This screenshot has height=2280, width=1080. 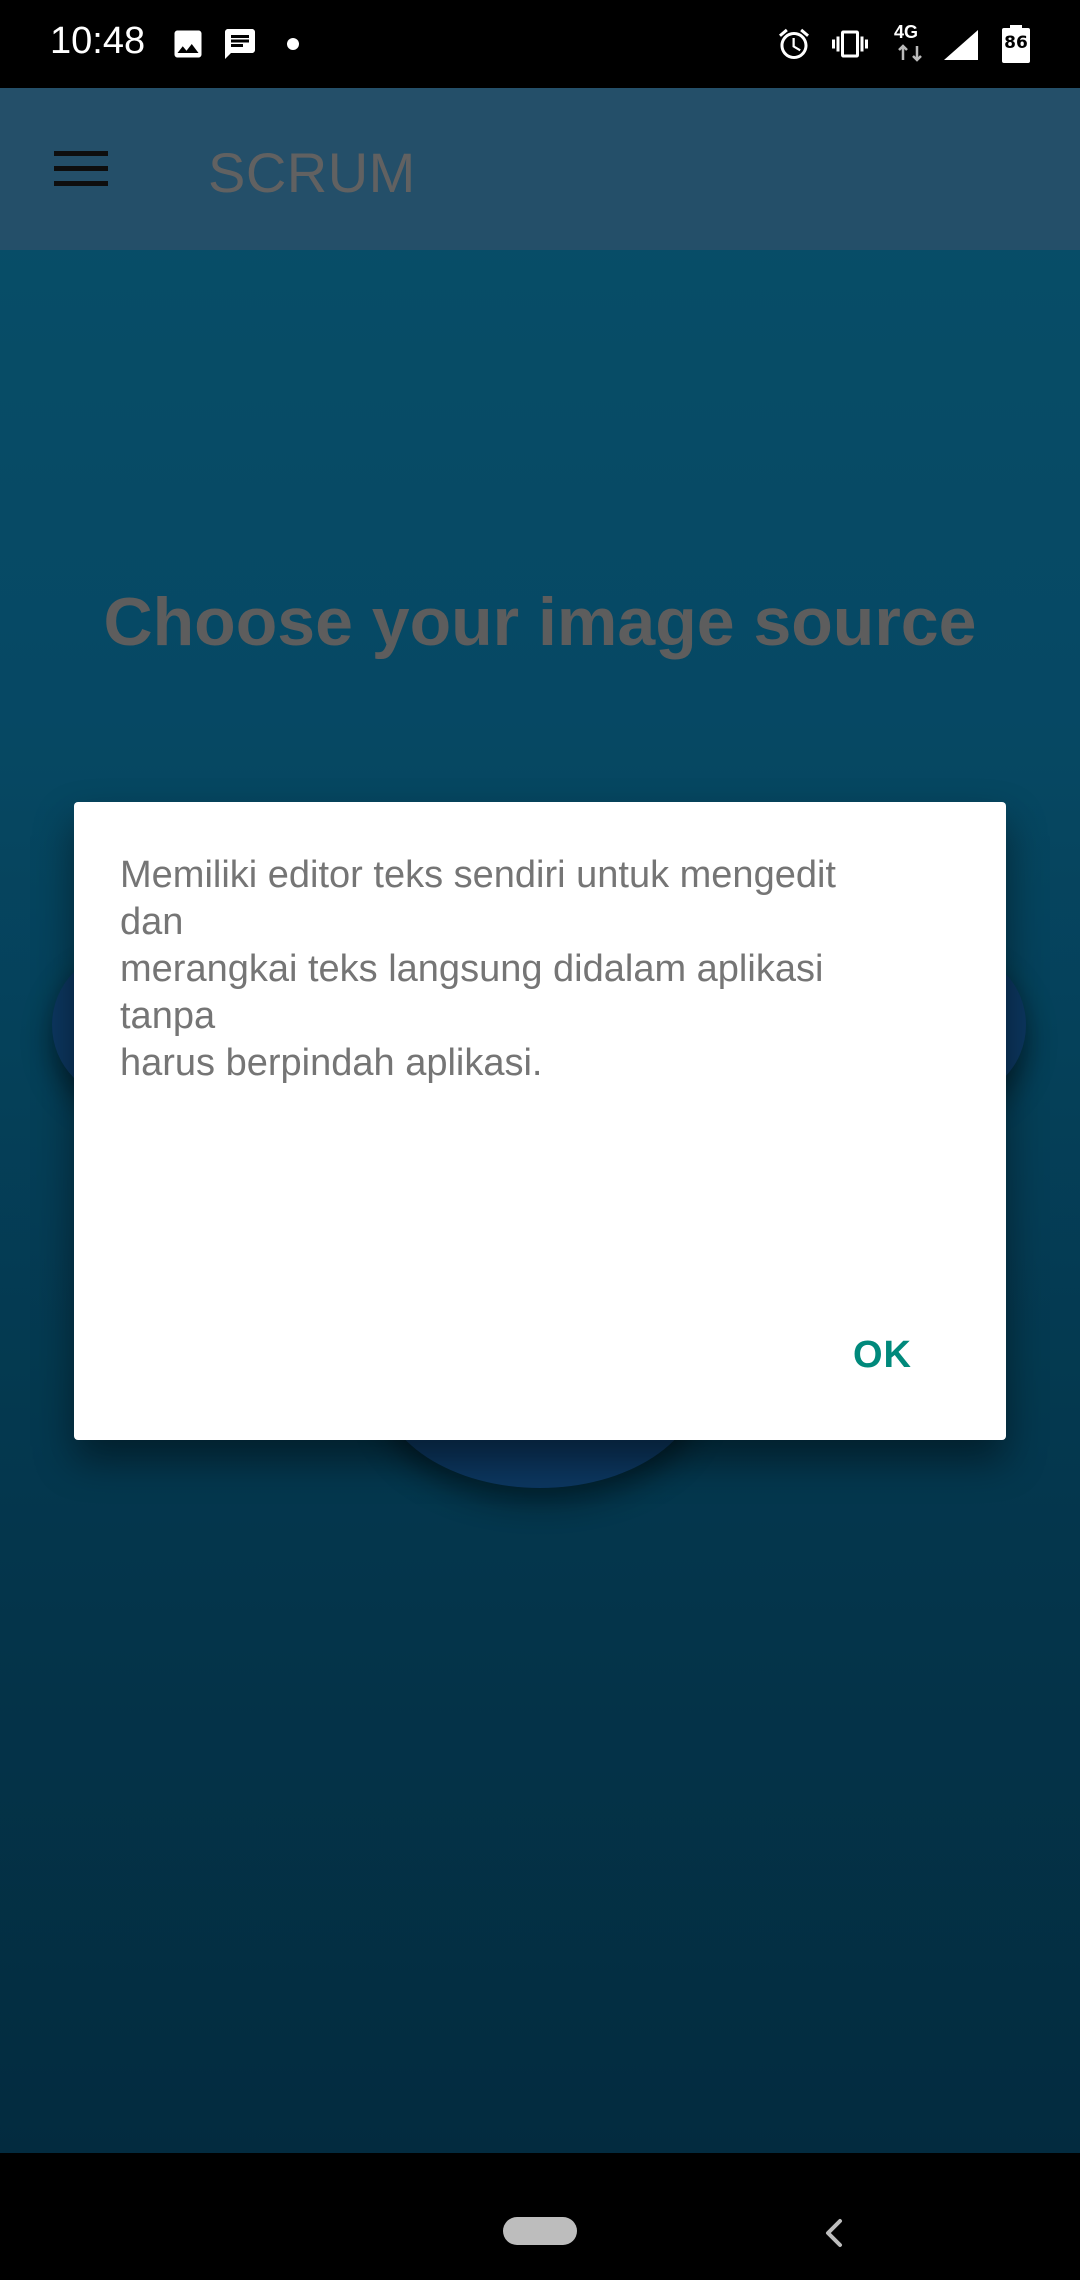 I want to click on alarm-icon, so click(x=794, y=43).